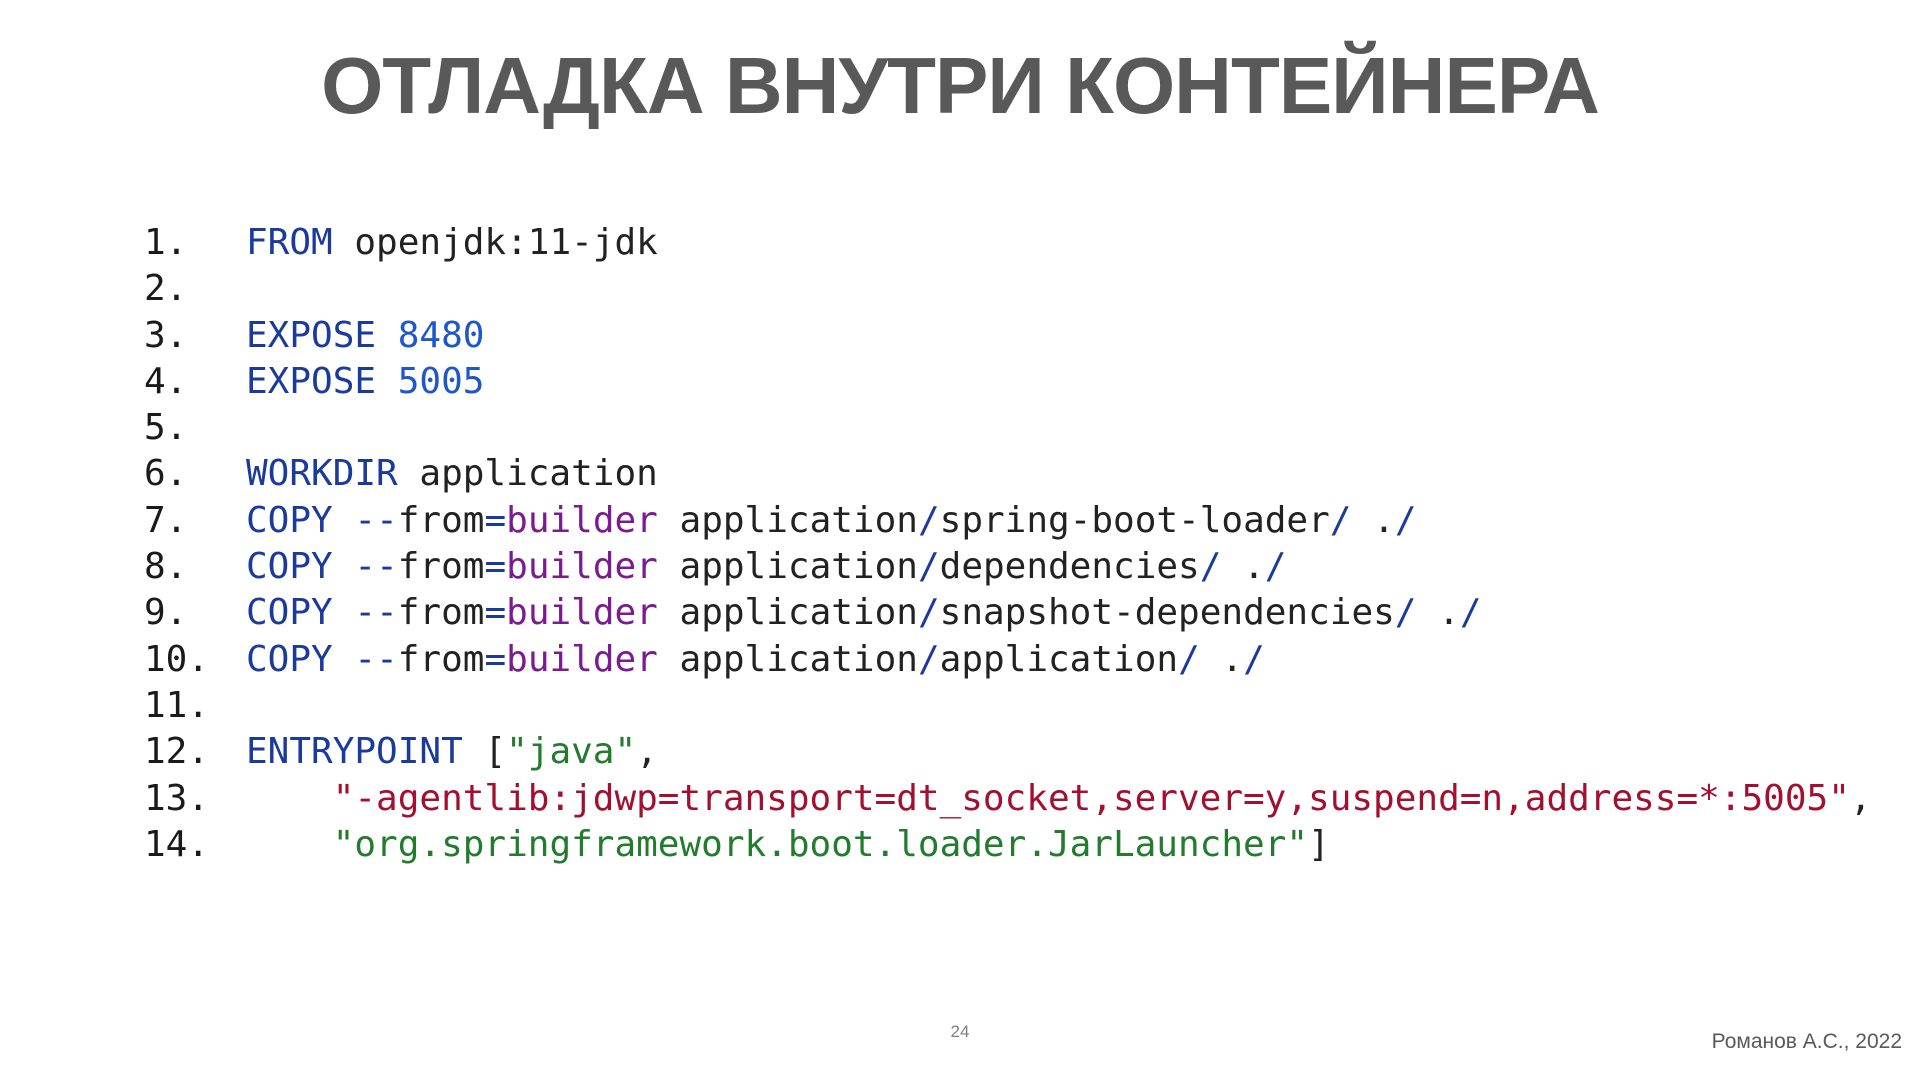  What do you see at coordinates (166, 335) in the screenshot?
I see `line-number: 3.` at bounding box center [166, 335].